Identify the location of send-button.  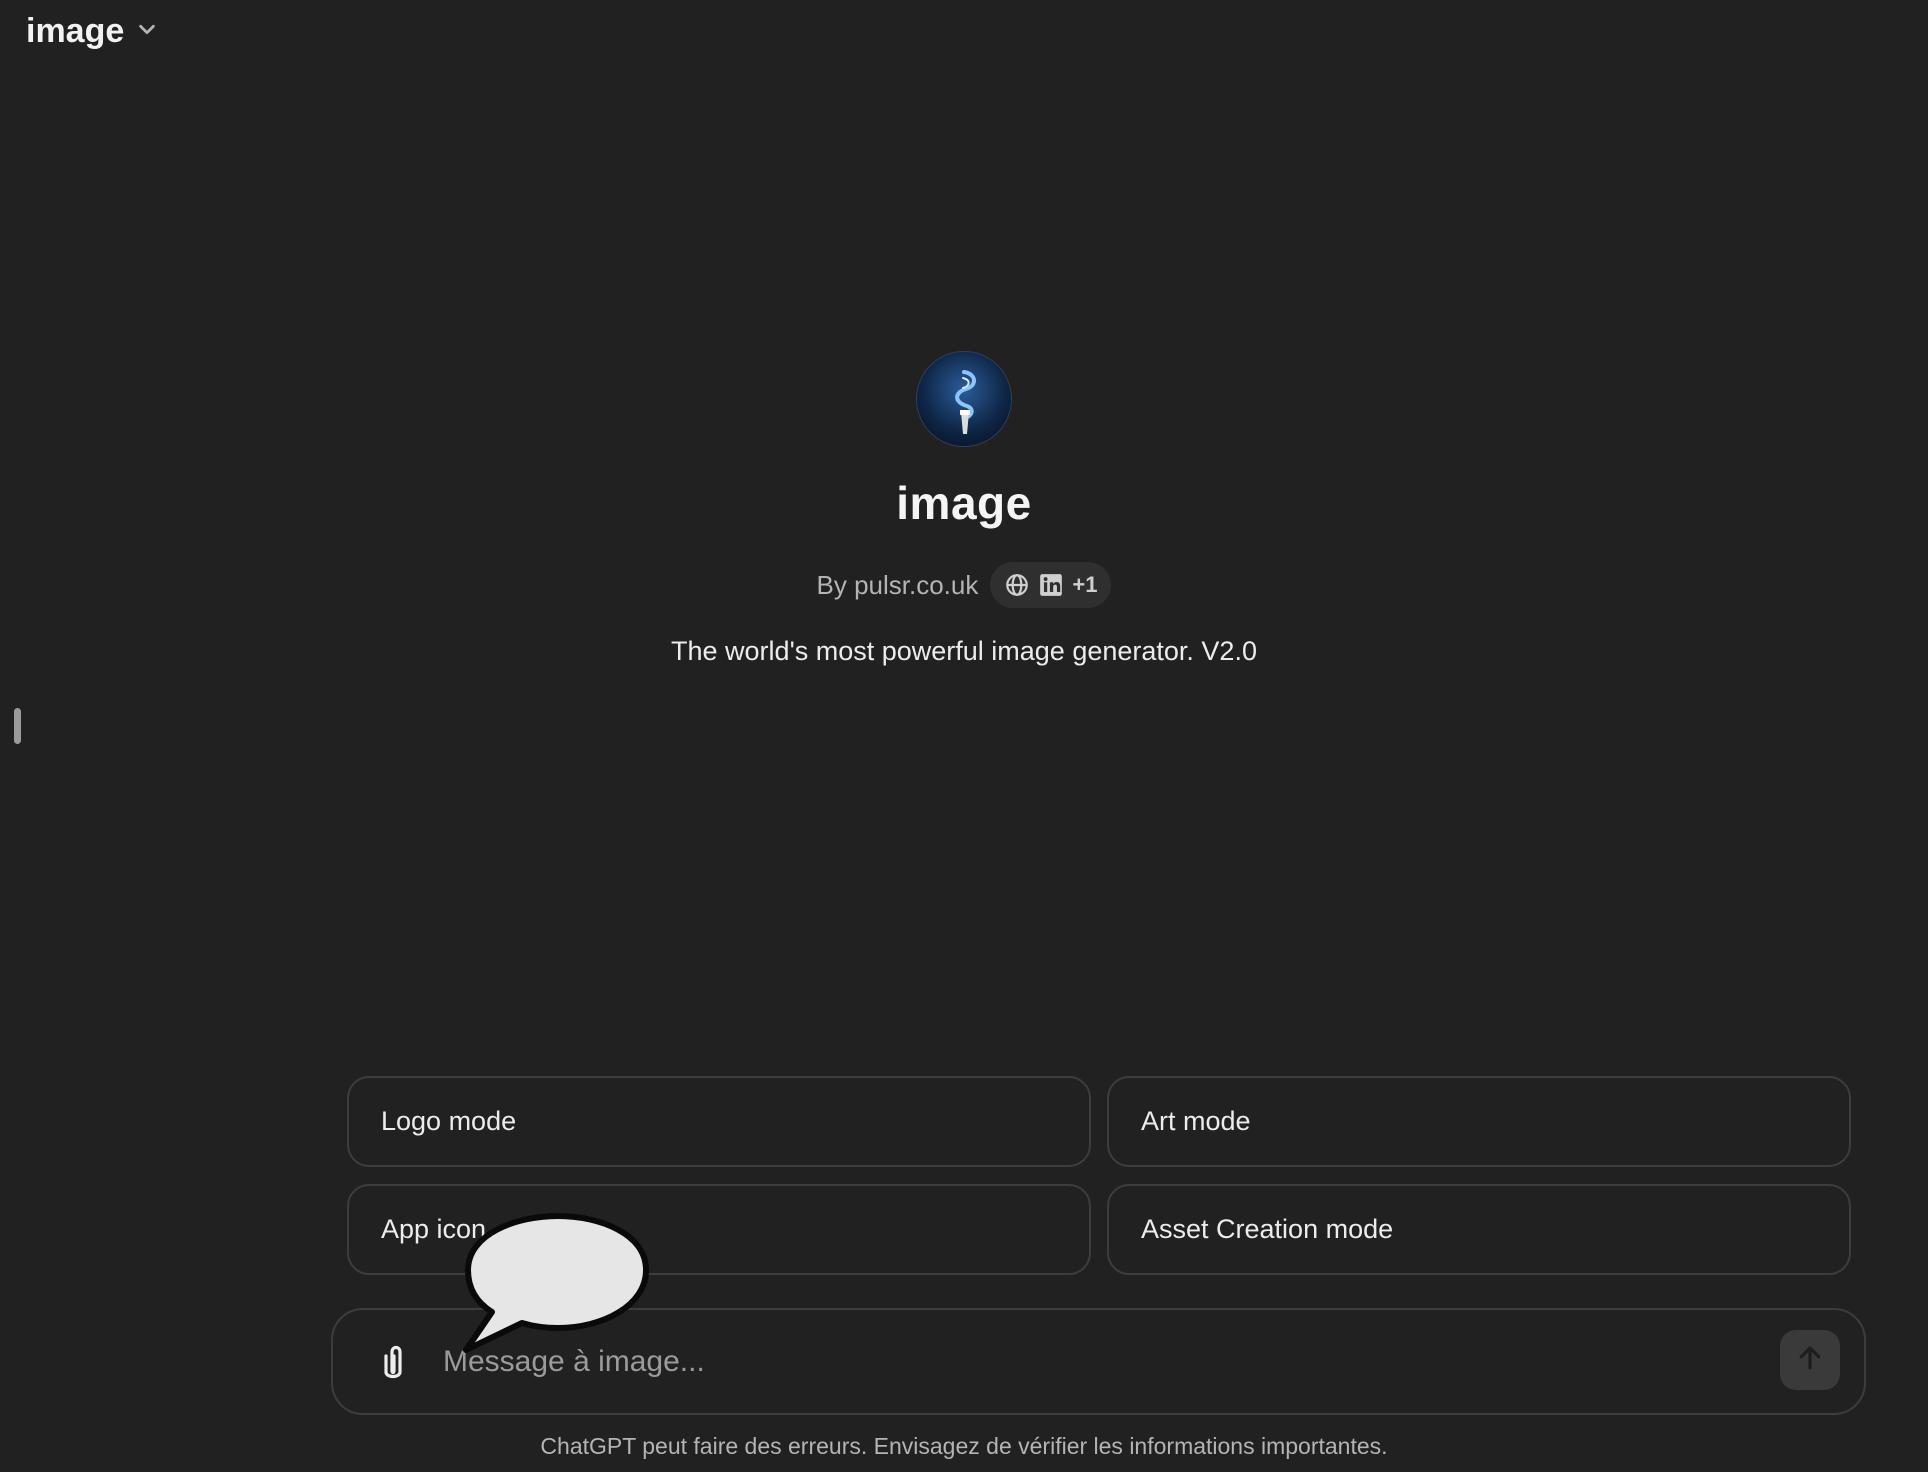
(1810, 1360).